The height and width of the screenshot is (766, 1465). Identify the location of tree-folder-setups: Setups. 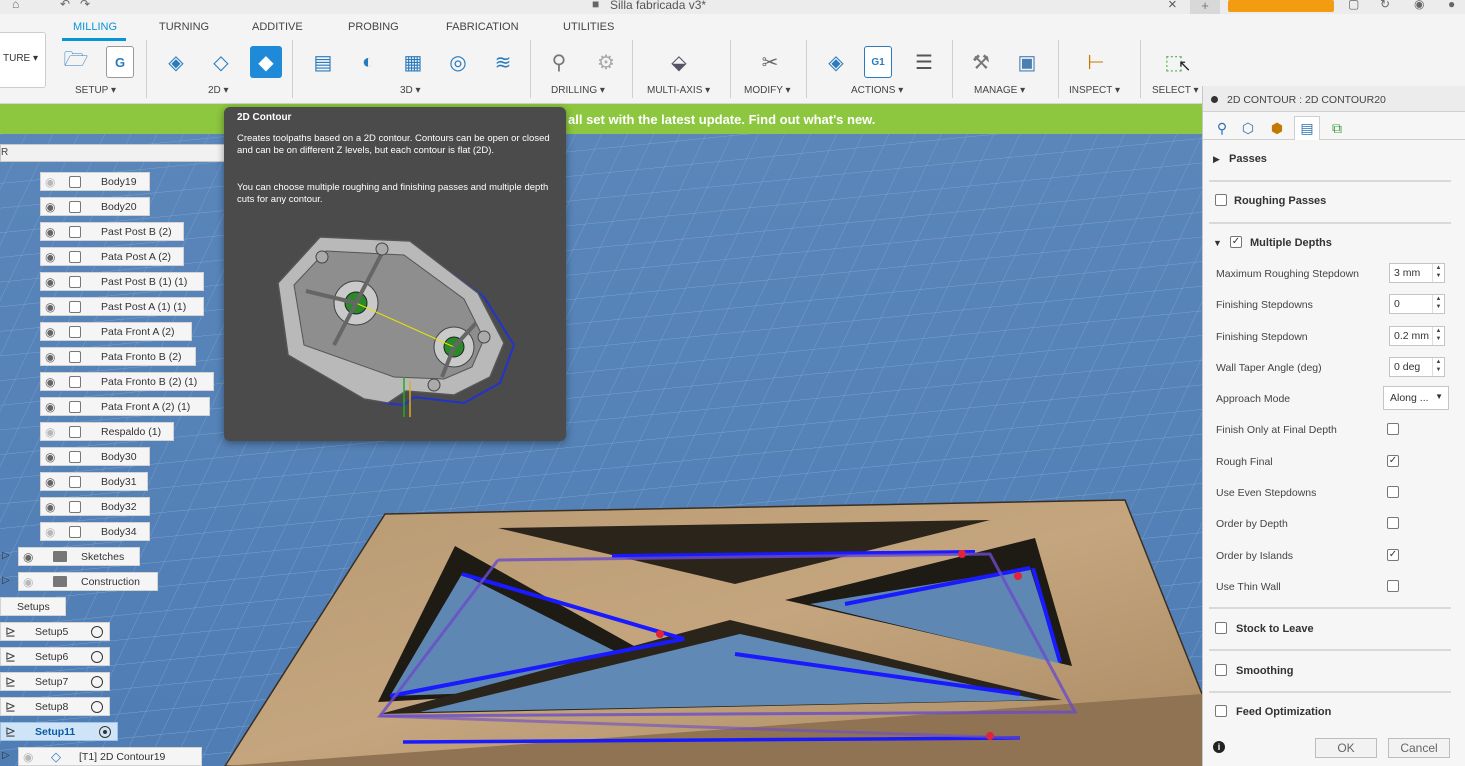
(33, 606).